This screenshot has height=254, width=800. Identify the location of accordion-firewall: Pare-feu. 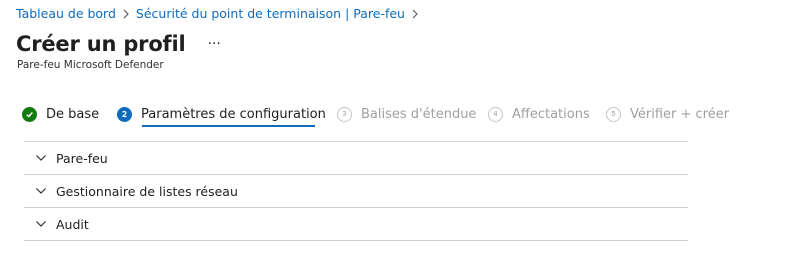
(356, 158).